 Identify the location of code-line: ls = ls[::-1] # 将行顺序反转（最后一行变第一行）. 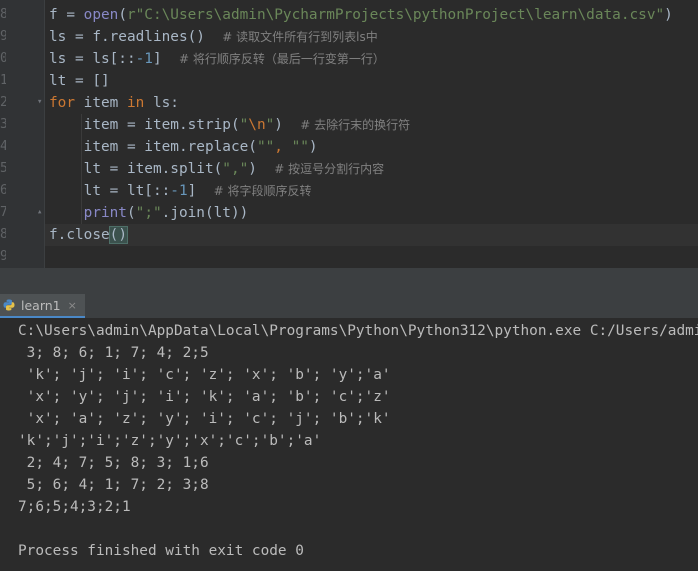
(217, 59).